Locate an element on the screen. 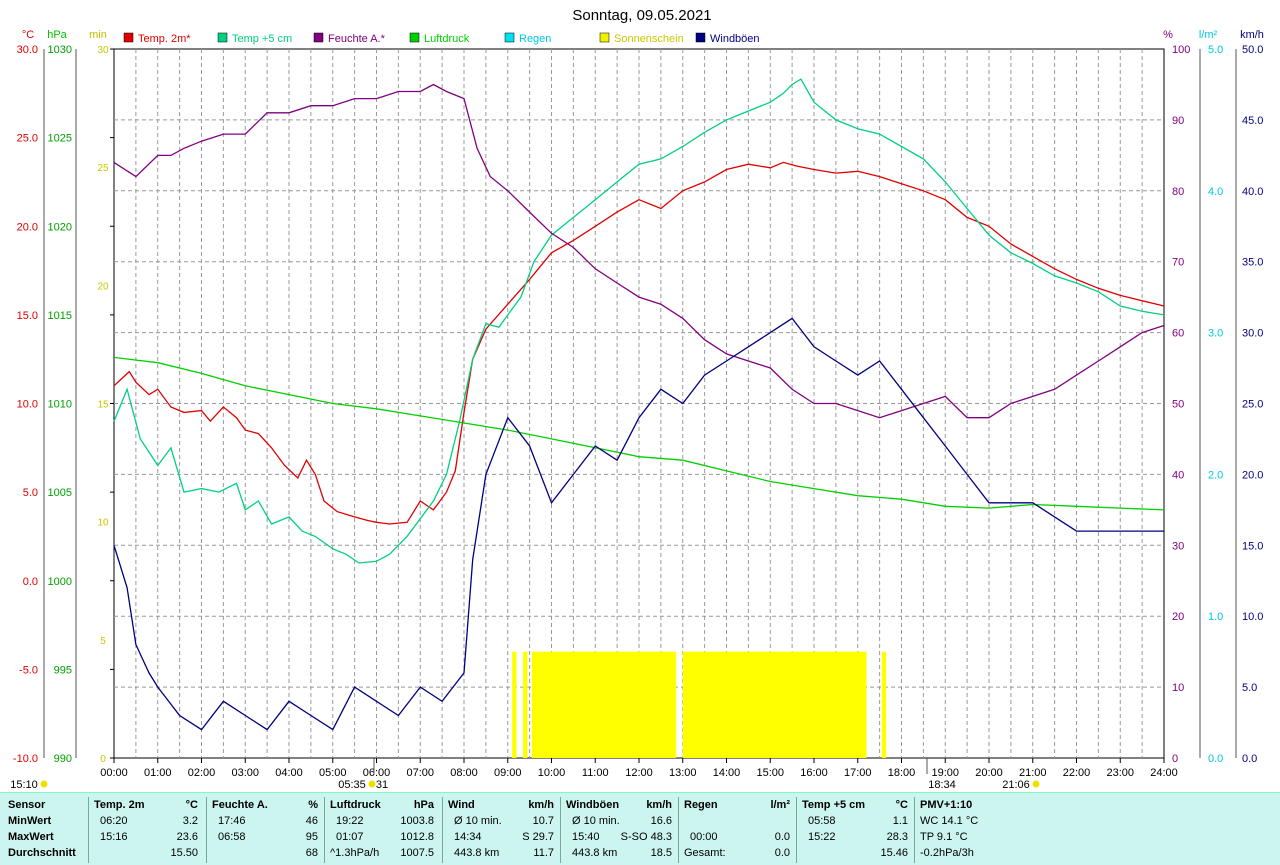  stats-feuchte-col: Feuchte A. % 17:46 46 06:58 95 68 is located at coordinates (266, 829).